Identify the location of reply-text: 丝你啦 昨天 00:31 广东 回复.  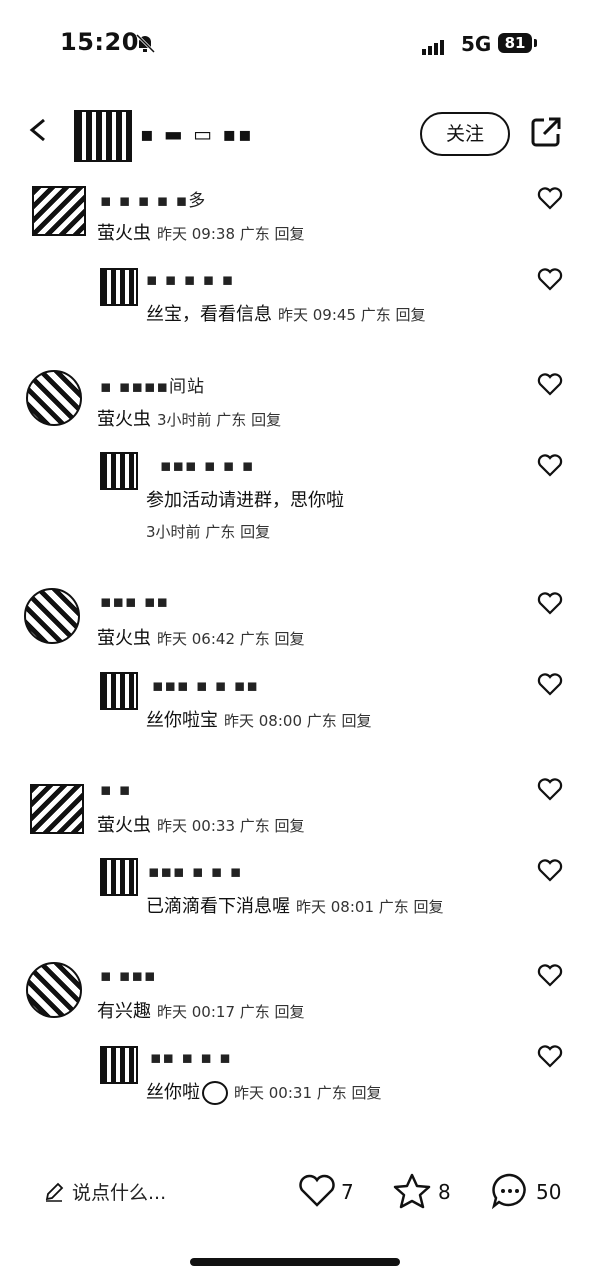
(264, 1091).